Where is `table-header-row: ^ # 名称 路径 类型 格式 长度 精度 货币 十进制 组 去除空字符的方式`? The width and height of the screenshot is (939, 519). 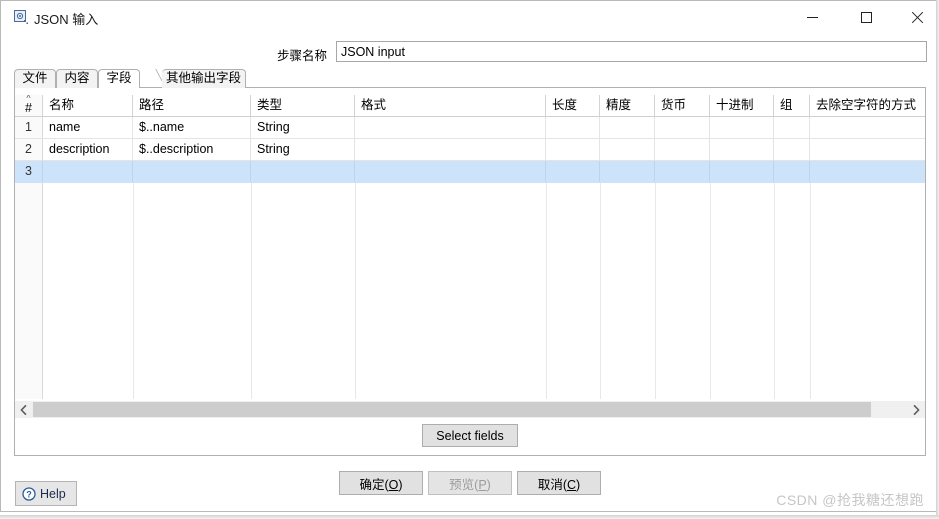 table-header-row: ^ # 名称 路径 类型 格式 长度 精度 货币 十进制 组 去除空字符的方式 is located at coordinates (470, 106).